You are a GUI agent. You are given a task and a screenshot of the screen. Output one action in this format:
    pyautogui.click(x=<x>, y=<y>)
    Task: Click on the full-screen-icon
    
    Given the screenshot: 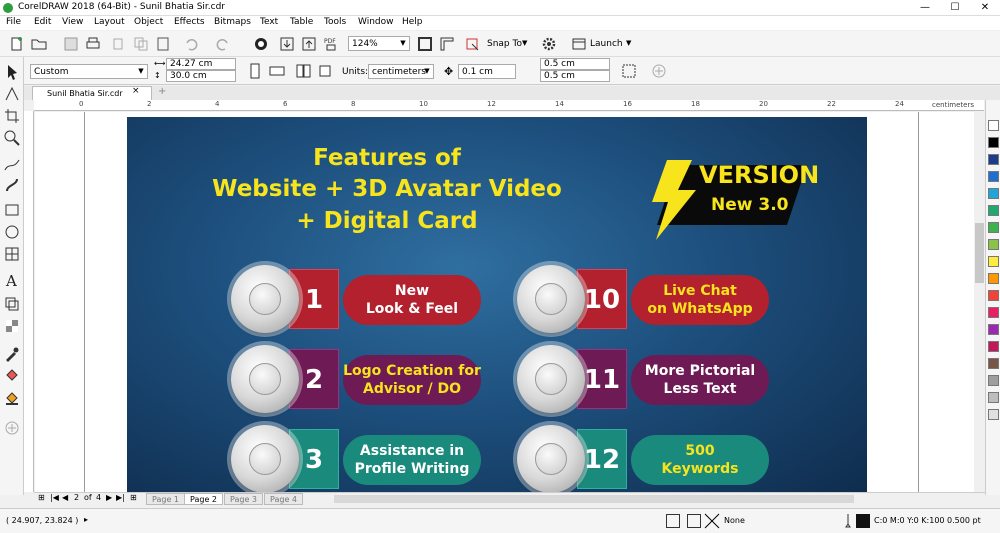 What is the action you would take?
    pyautogui.click(x=425, y=44)
    